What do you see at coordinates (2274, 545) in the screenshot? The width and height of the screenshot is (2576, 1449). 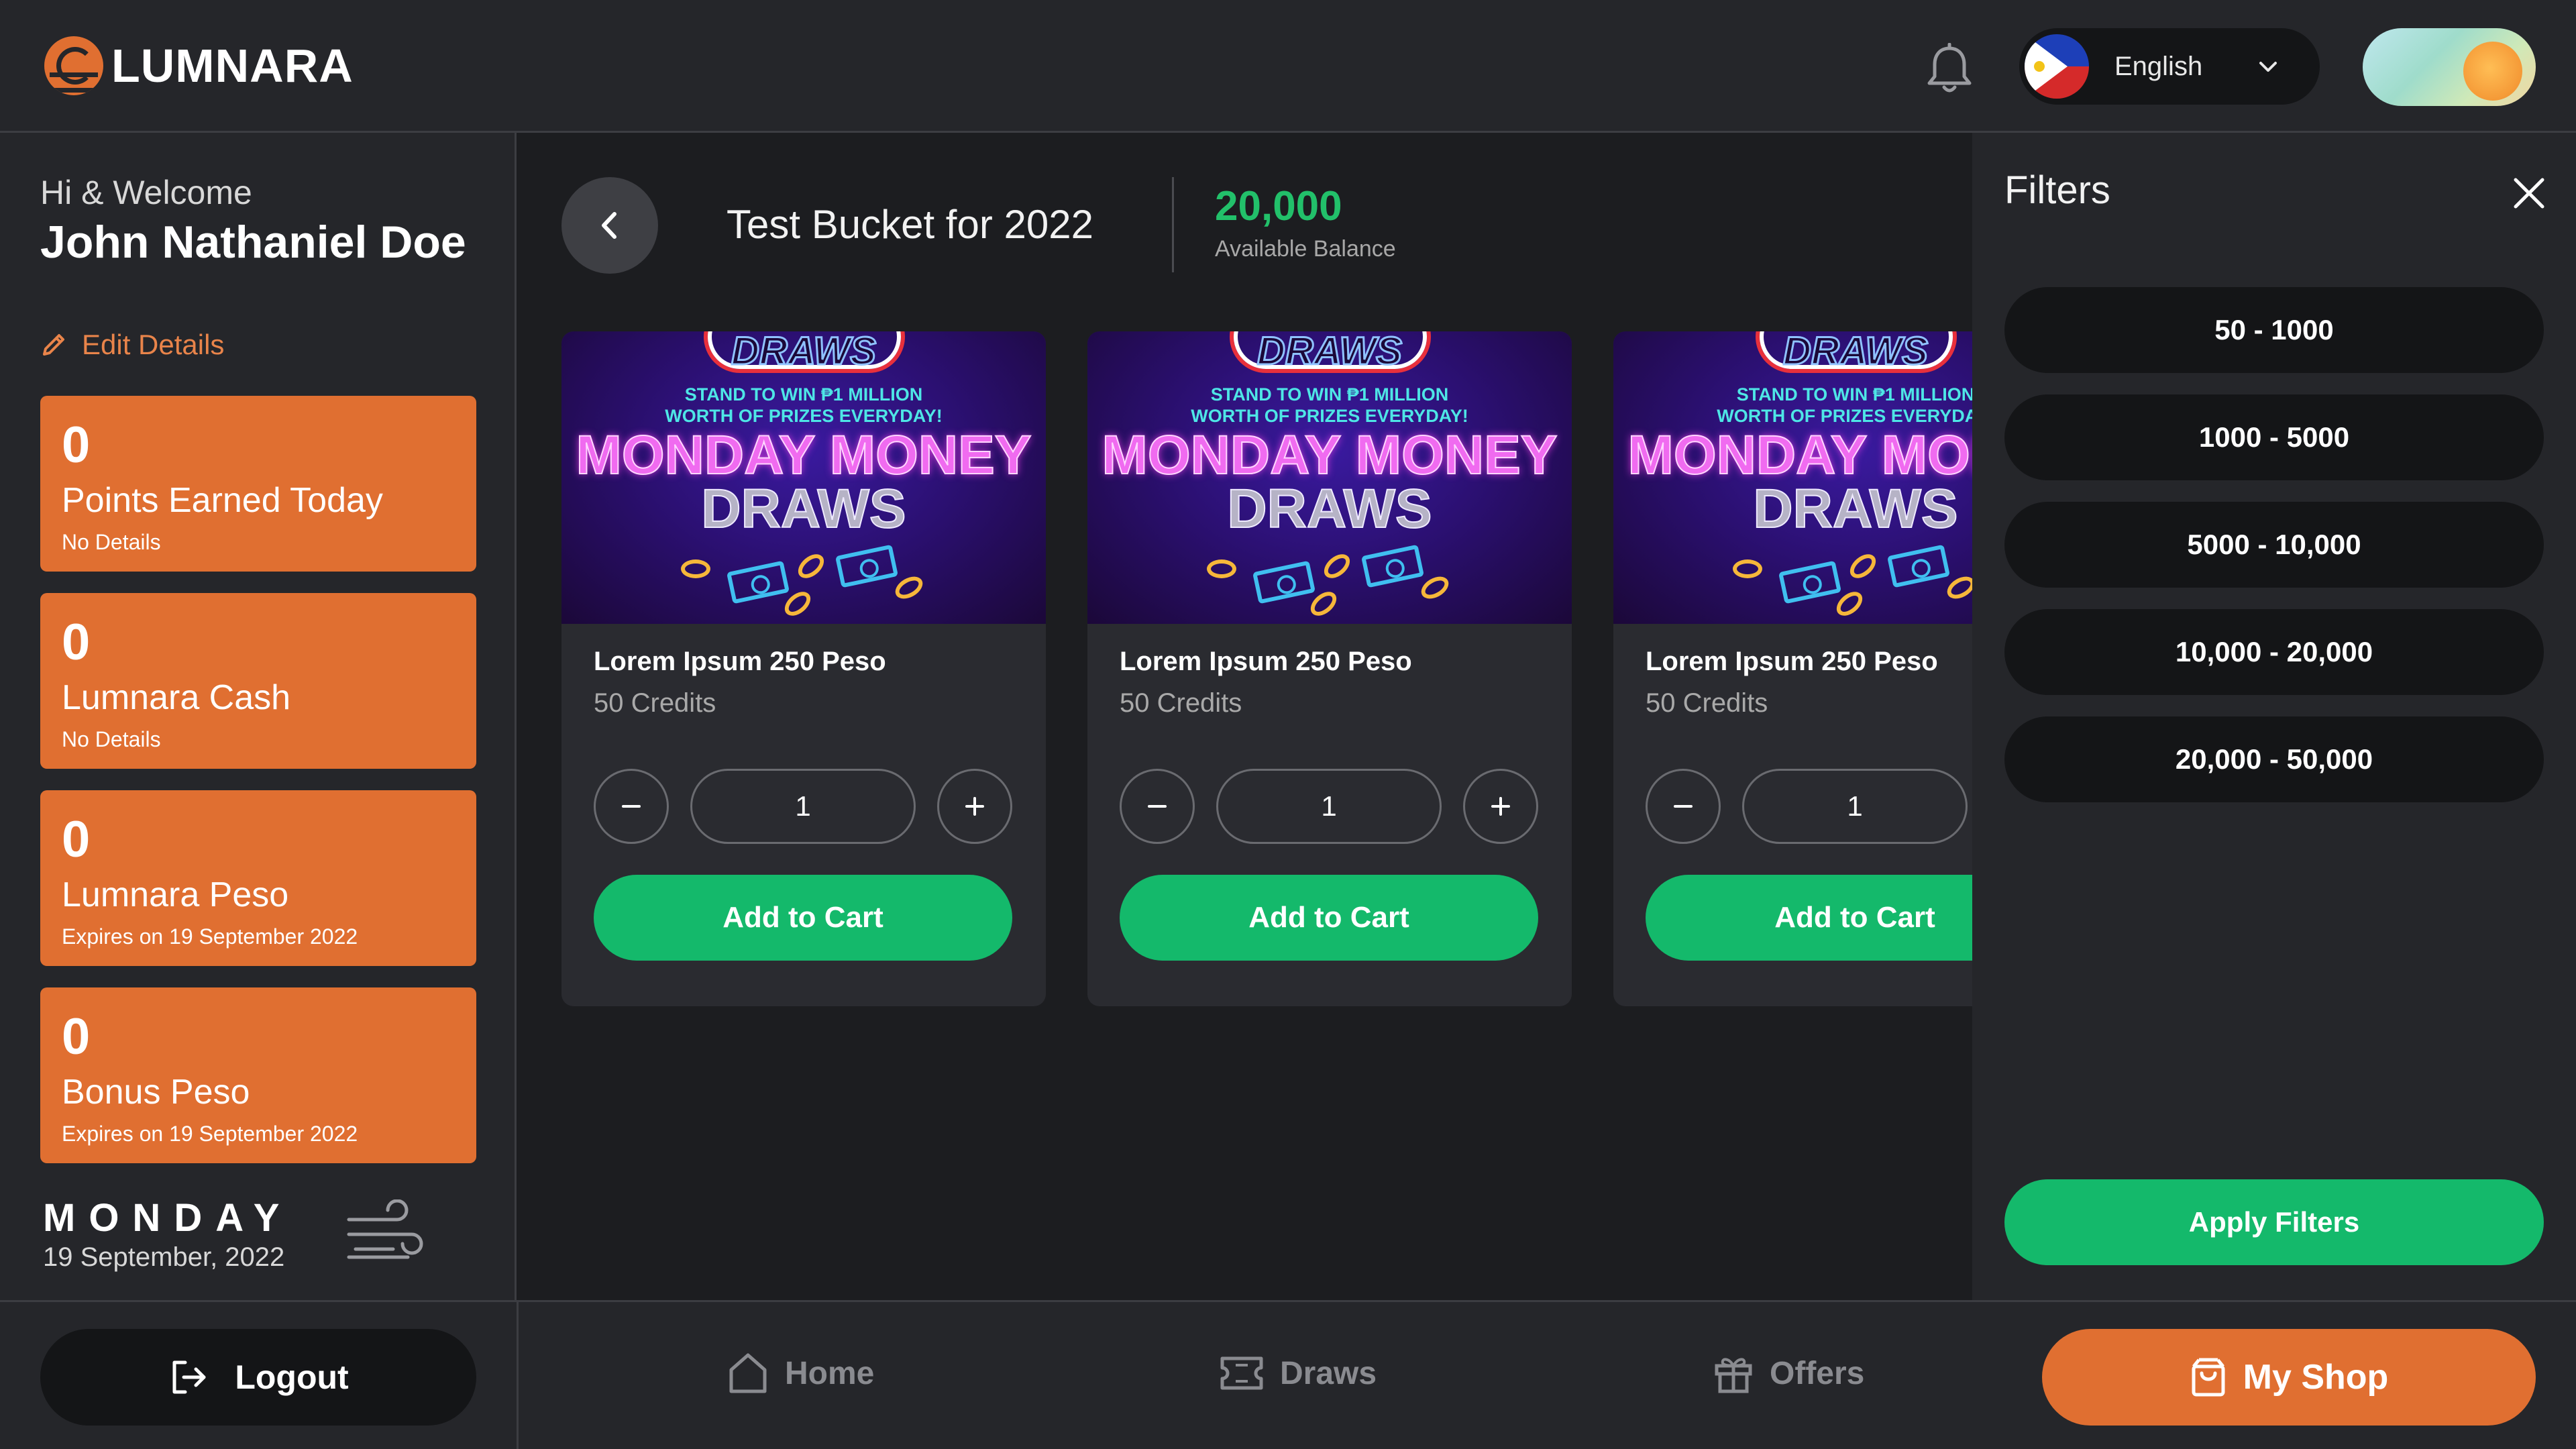 I see `filter-range-option: 5000 - 10,000` at bounding box center [2274, 545].